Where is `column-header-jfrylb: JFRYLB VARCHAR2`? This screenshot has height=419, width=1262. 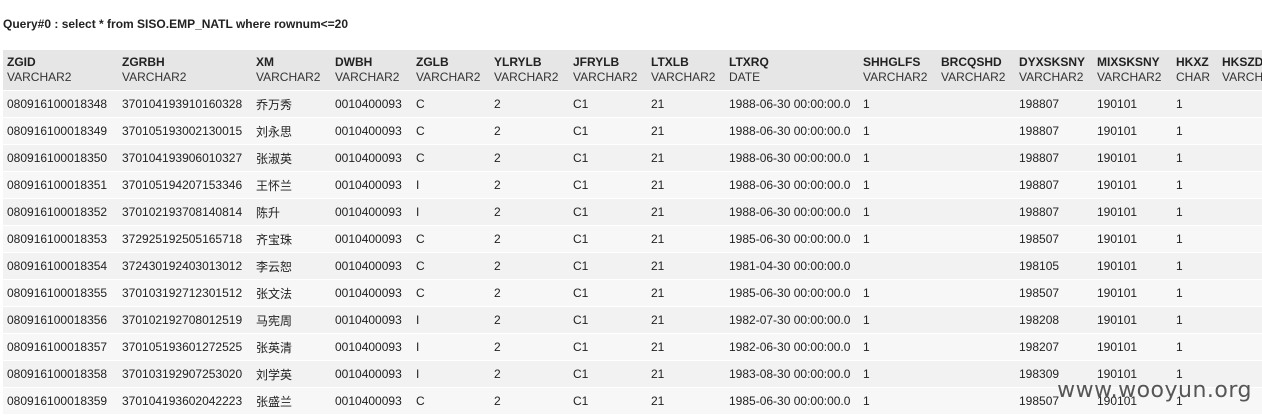 column-header-jfrylb: JFRYLB VARCHAR2 is located at coordinates (608, 70).